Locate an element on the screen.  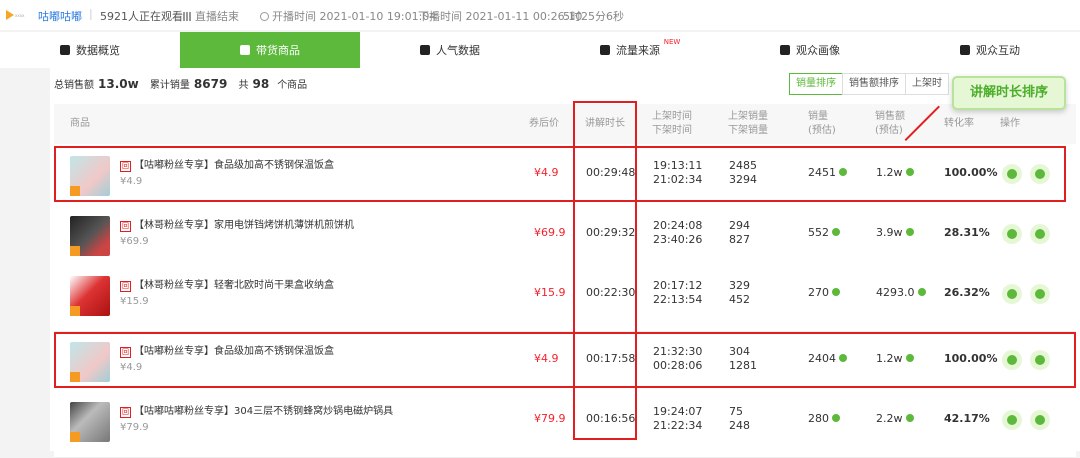
coupon-price: ¥69.9 is located at coordinates (550, 232).